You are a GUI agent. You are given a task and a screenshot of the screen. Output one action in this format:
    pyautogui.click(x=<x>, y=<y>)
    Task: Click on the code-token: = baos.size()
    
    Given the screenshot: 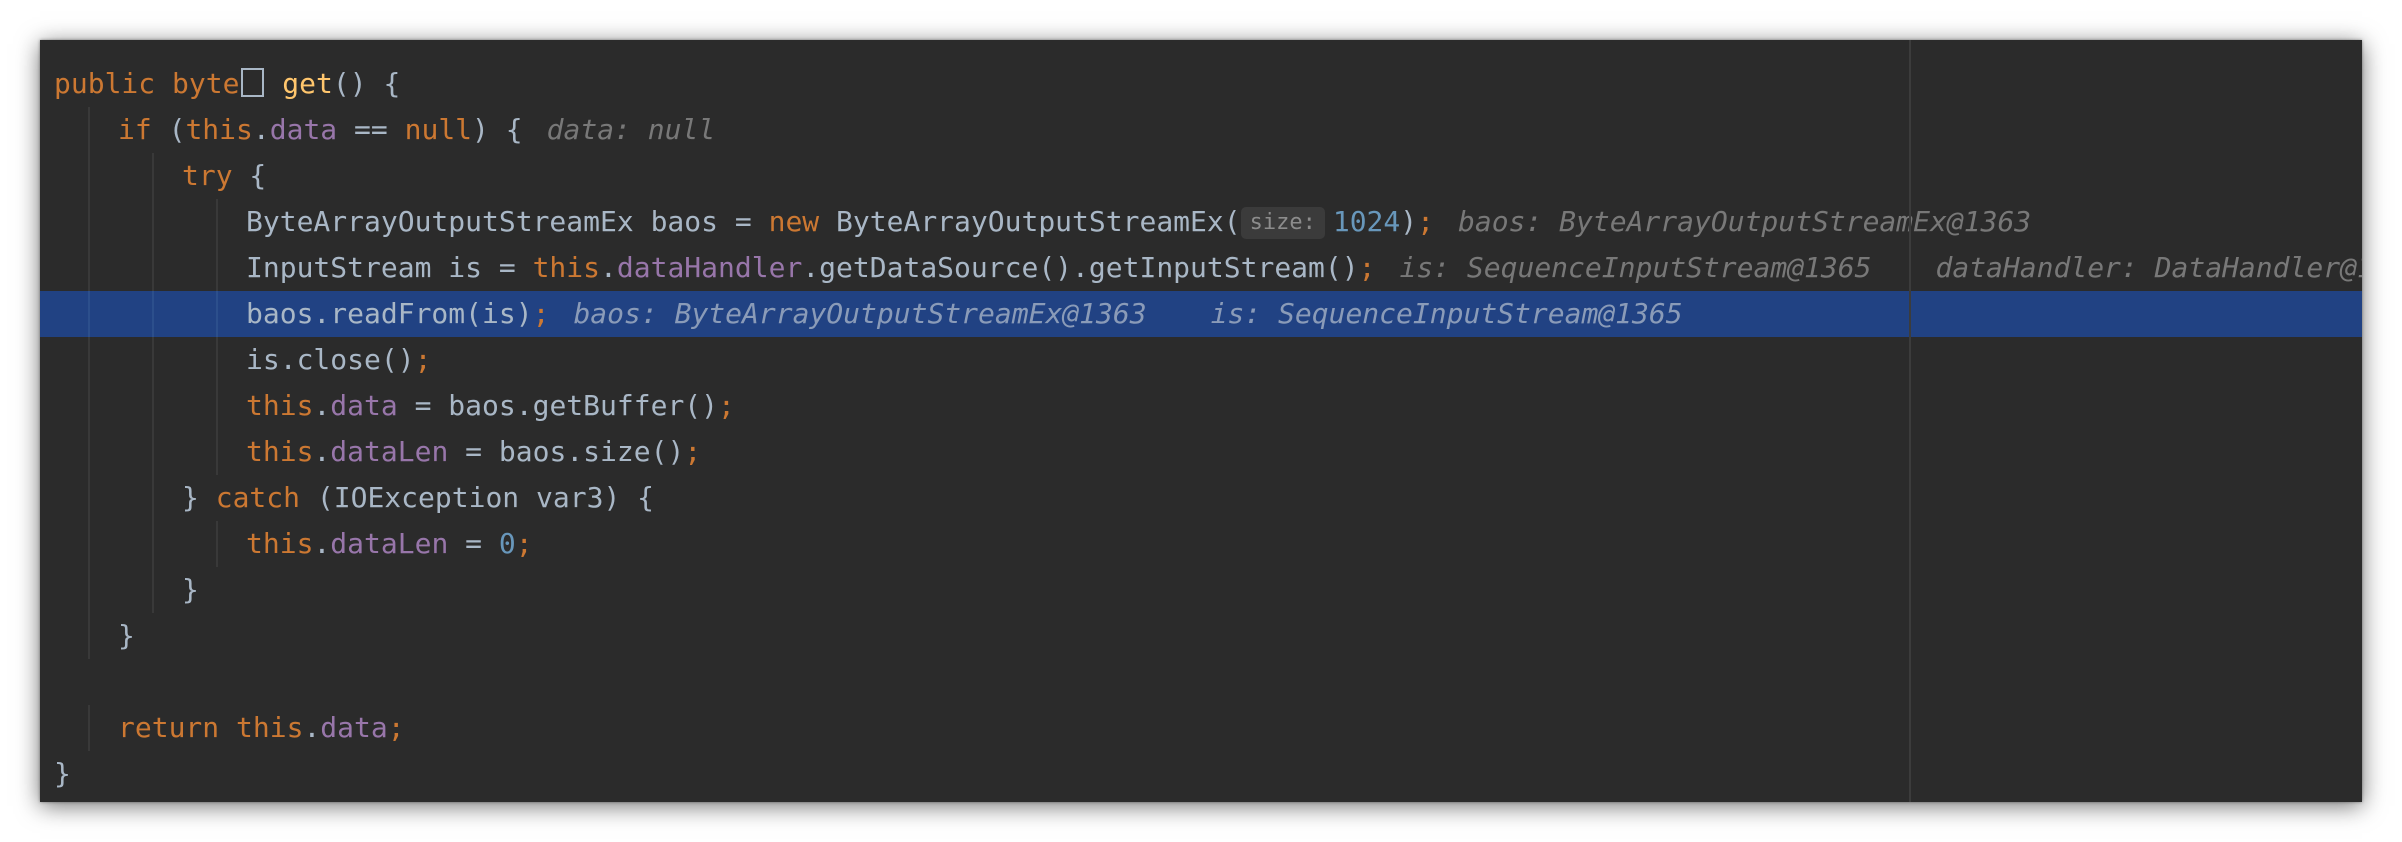 What is the action you would take?
    pyautogui.click(x=566, y=451)
    